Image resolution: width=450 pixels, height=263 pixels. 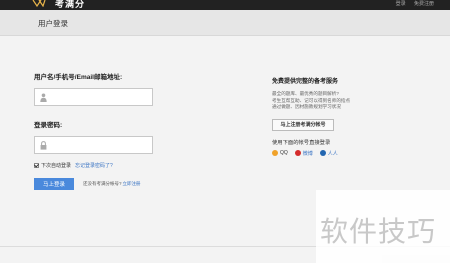 I want to click on sidebar-desc-line: 通过做题、因材施教规划学习状况, so click(x=306, y=107).